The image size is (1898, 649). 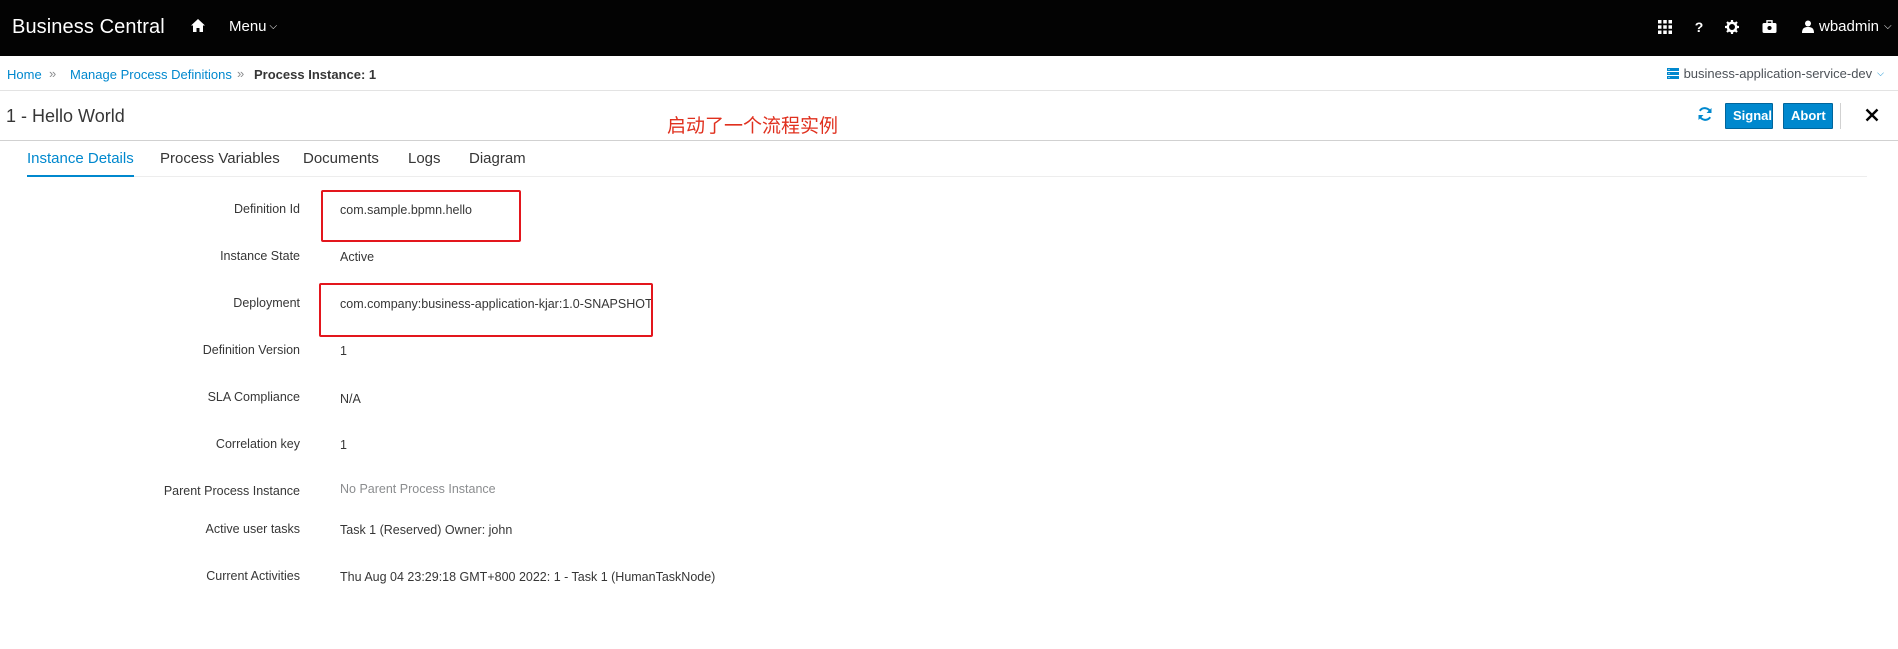 What do you see at coordinates (426, 530) in the screenshot?
I see `detail-value-active-user-tasks: Task 1 (Reserved) Owner: john` at bounding box center [426, 530].